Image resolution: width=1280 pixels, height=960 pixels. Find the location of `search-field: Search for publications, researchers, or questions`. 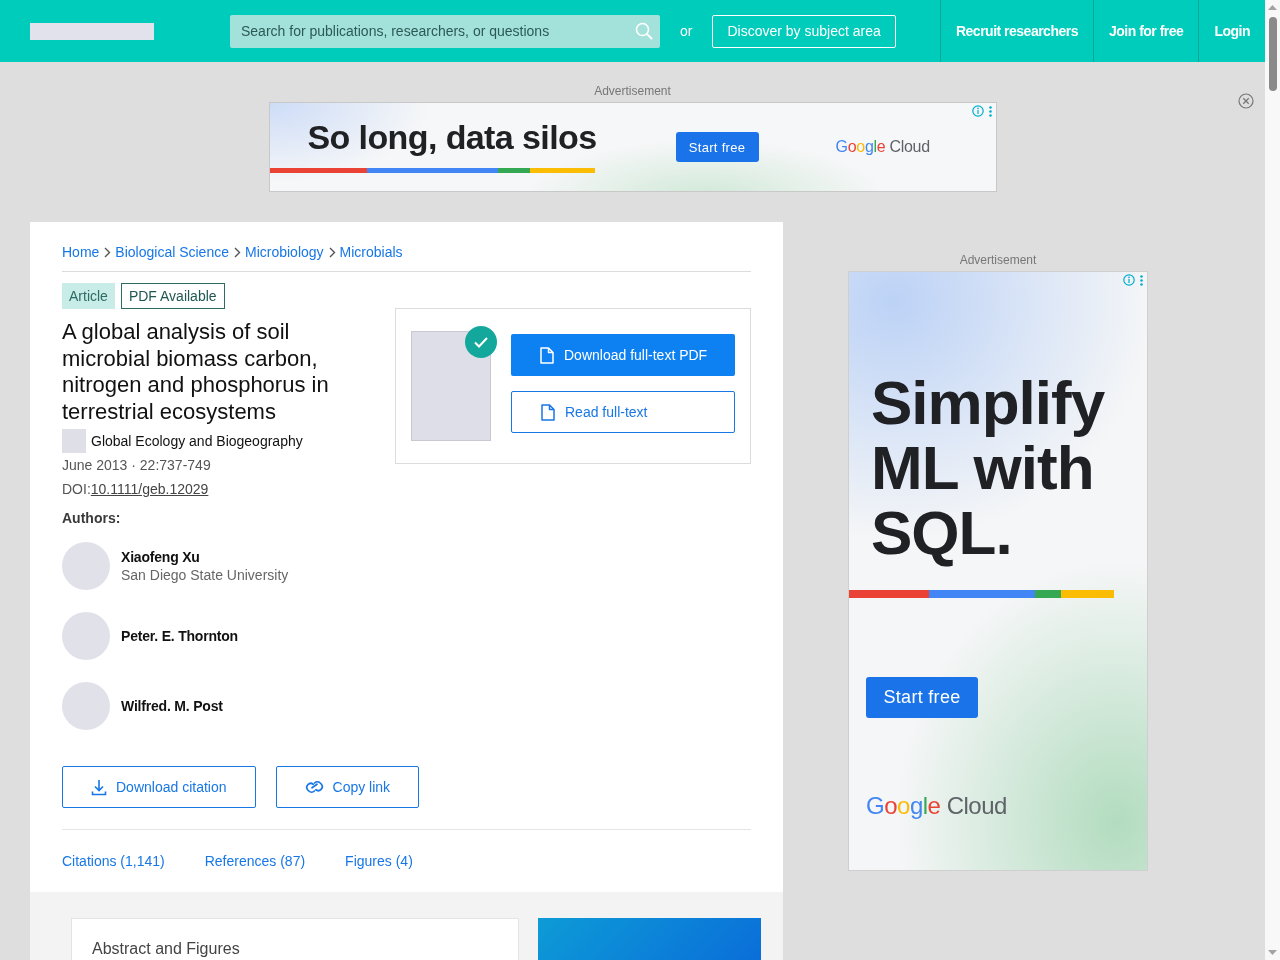

search-field: Search for publications, researchers, or questions is located at coordinates (445, 31).